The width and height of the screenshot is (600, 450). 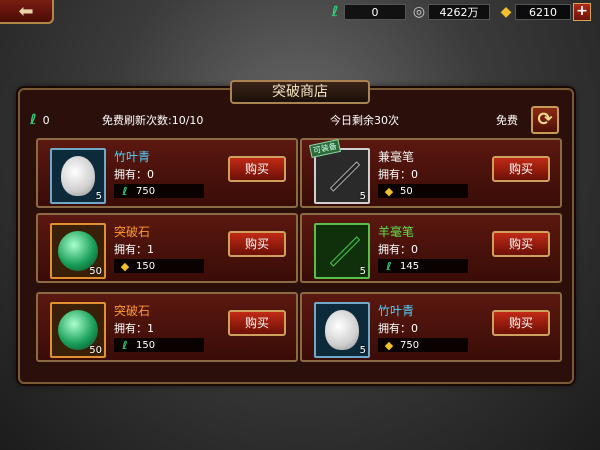 What do you see at coordinates (300, 92) in the screenshot?
I see `shop-title: 突破商店` at bounding box center [300, 92].